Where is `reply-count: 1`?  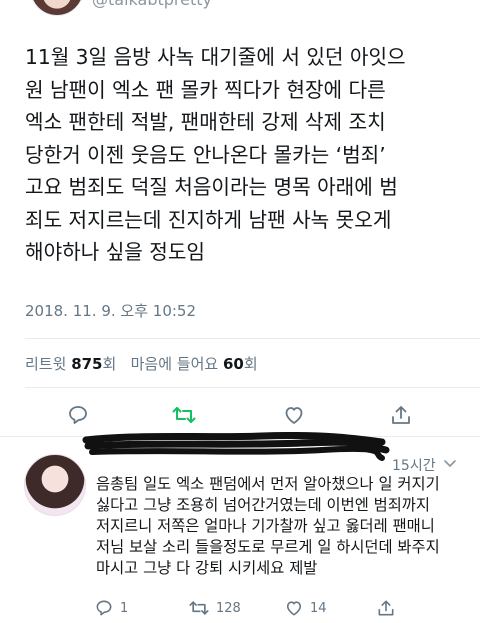 reply-count: 1 is located at coordinates (124, 608).